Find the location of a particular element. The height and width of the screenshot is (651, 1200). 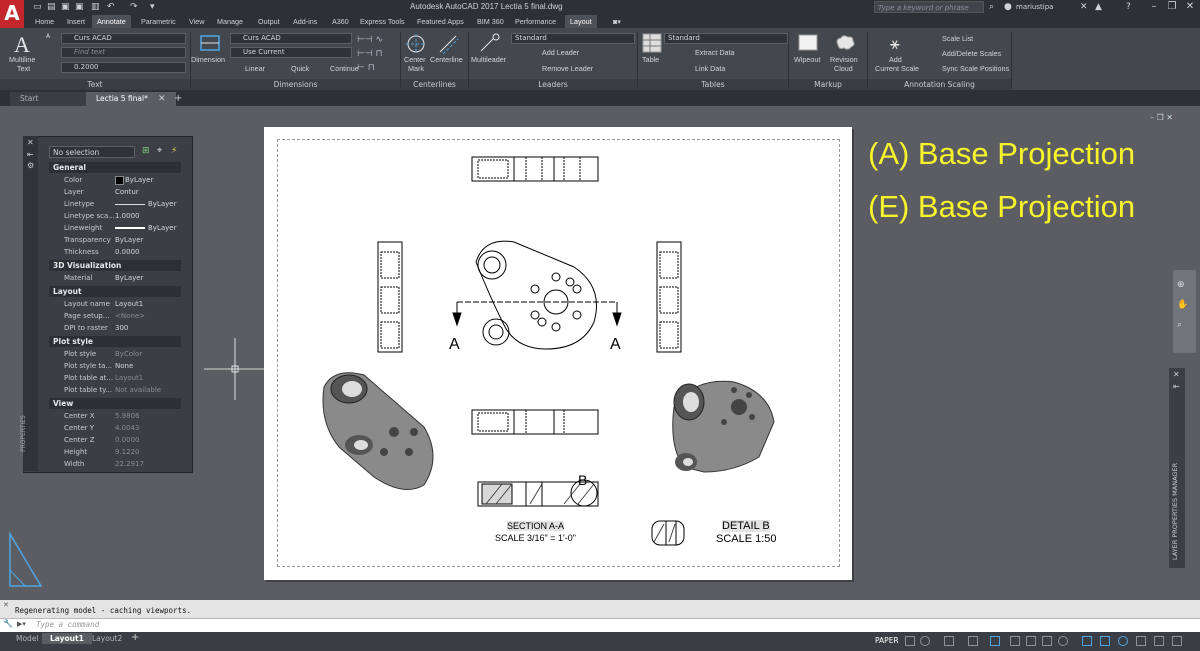

save-icon: ▣ is located at coordinates (66, 7).